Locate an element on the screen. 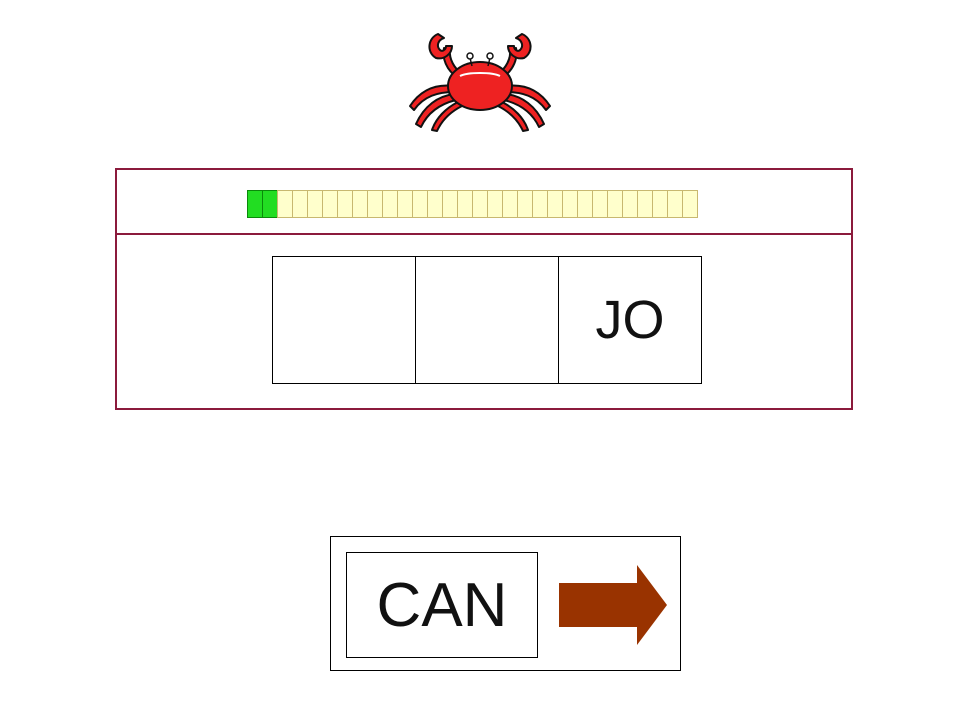 The image size is (960, 720). syllable-slots: JO is located at coordinates (487, 320).